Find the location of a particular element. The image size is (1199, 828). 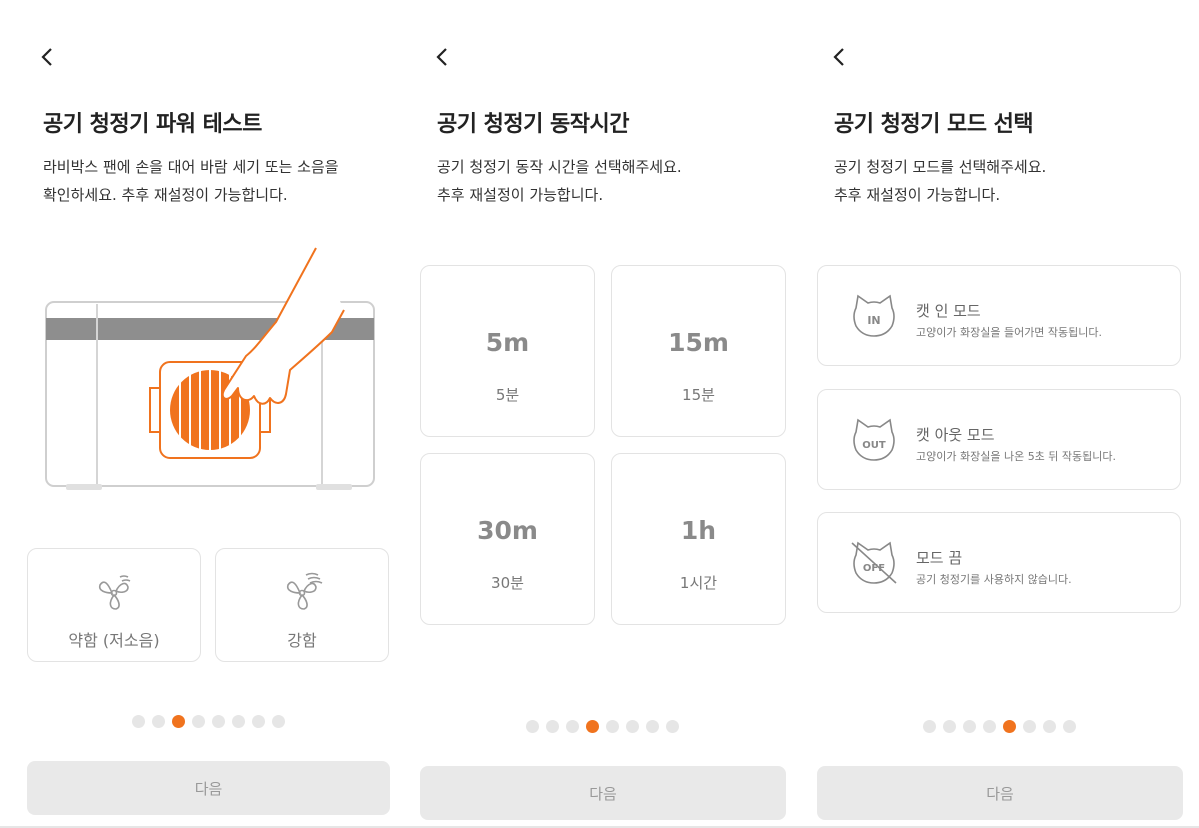

cat-in-icon: IN is located at coordinates (874, 315).